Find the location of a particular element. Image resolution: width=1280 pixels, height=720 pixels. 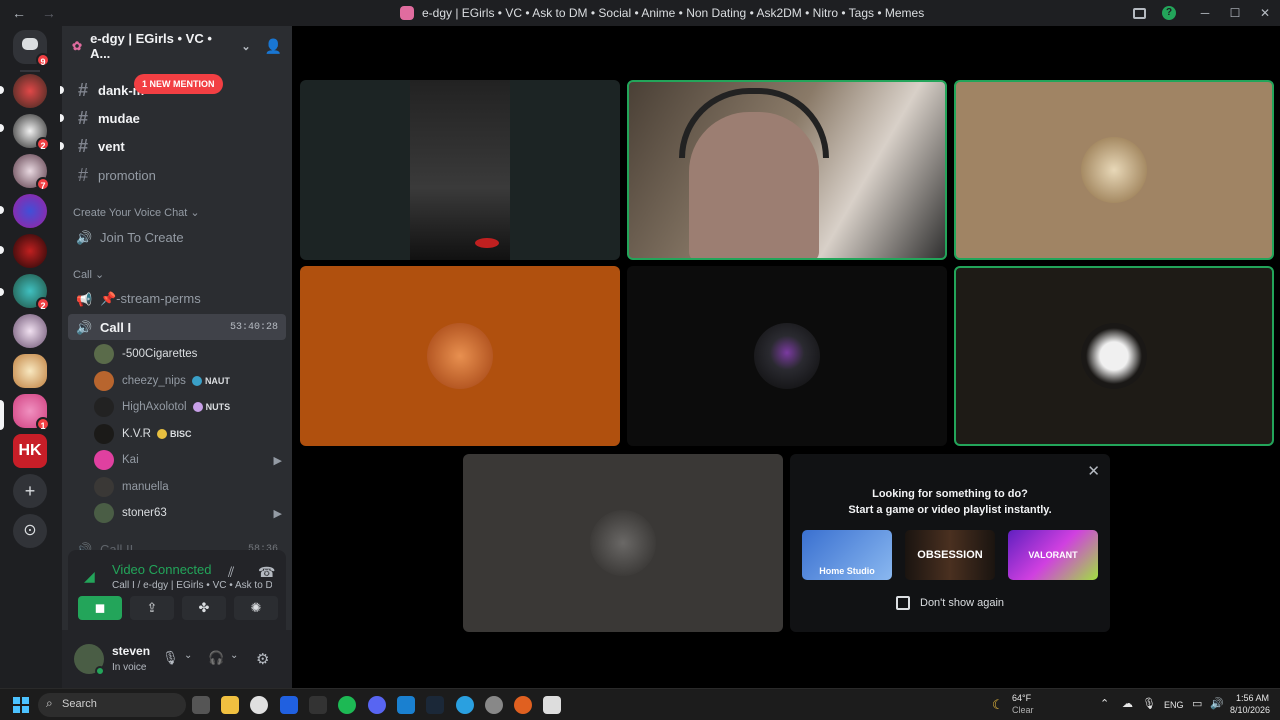

video-tile-stream is located at coordinates (460, 170).